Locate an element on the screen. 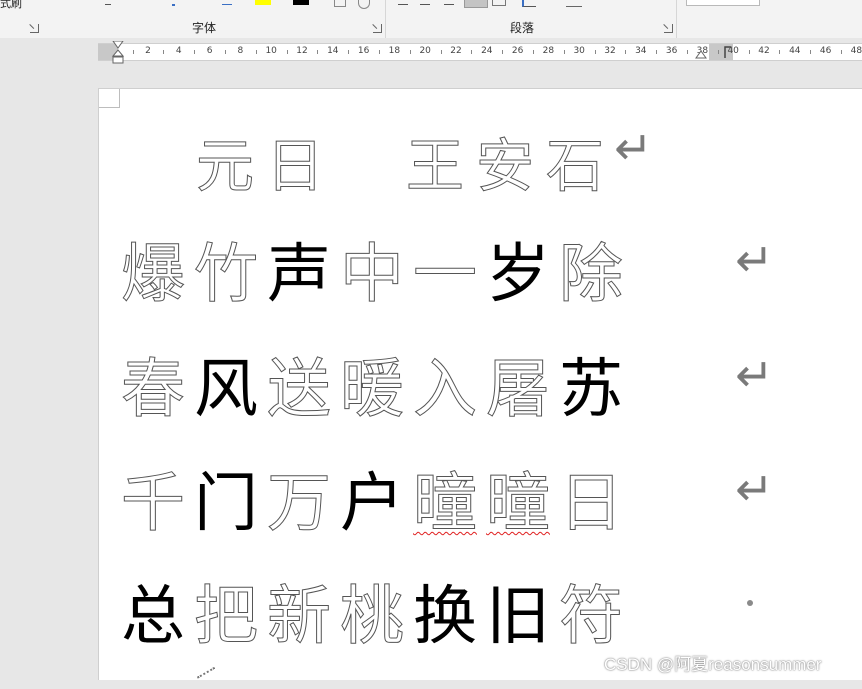 This screenshot has width=862, height=689. trace-character: 入 is located at coordinates (445, 384).